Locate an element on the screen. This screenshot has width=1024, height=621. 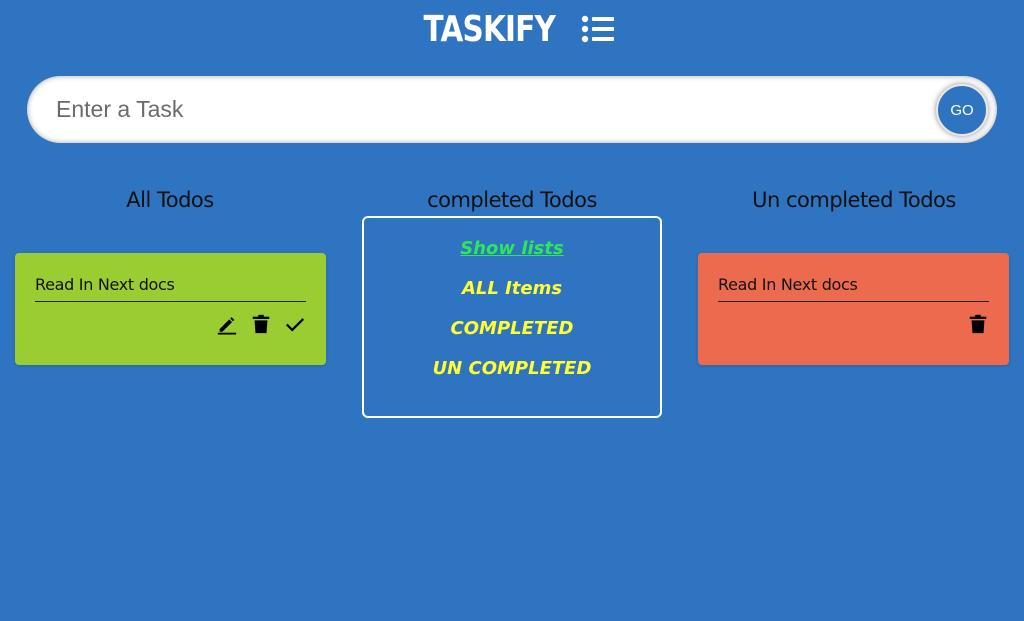
edit-icon is located at coordinates (227, 324).